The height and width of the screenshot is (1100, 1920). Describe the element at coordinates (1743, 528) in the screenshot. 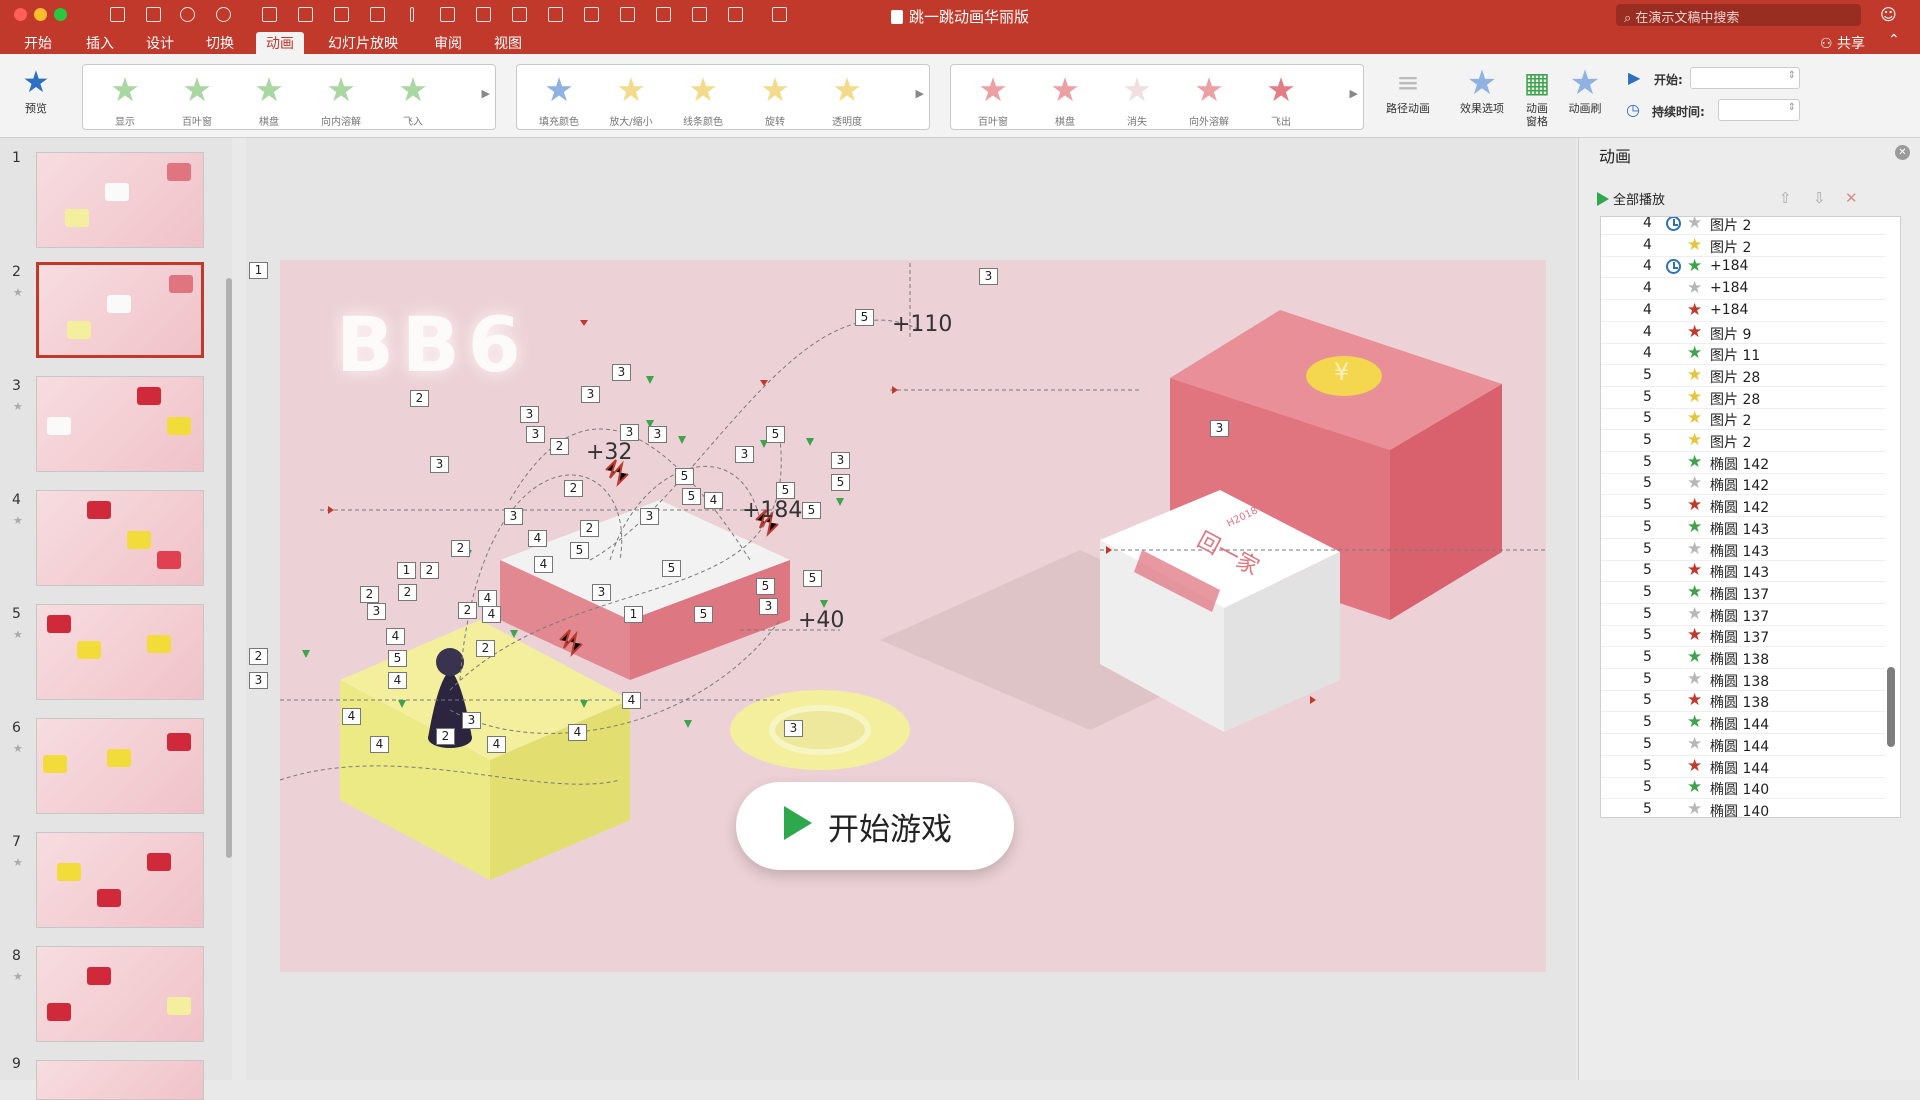

I see `animation-list-item: 5 ★ 椭圆 143` at that location.